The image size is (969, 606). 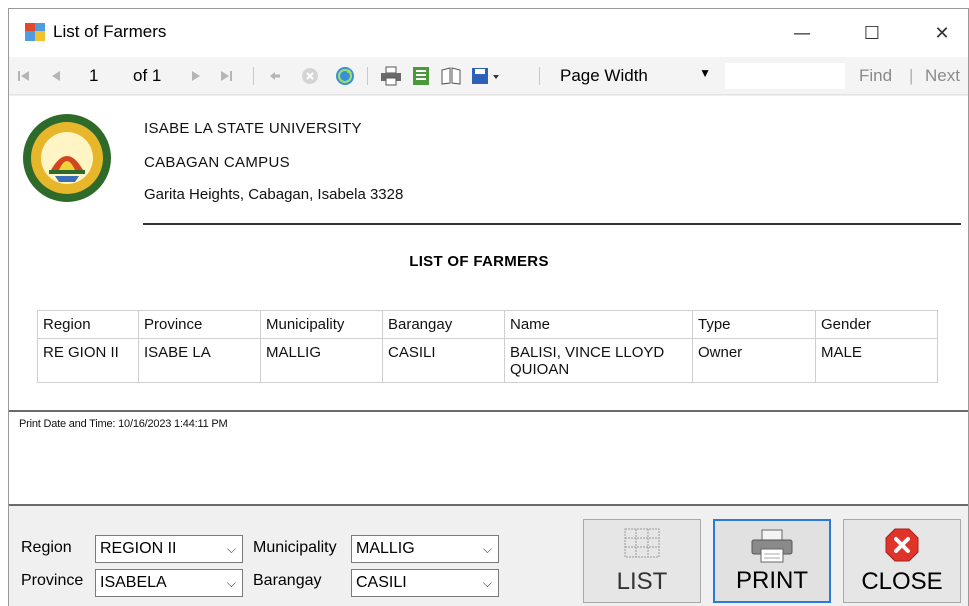 I want to click on refresh-icon, so click(x=345, y=76).